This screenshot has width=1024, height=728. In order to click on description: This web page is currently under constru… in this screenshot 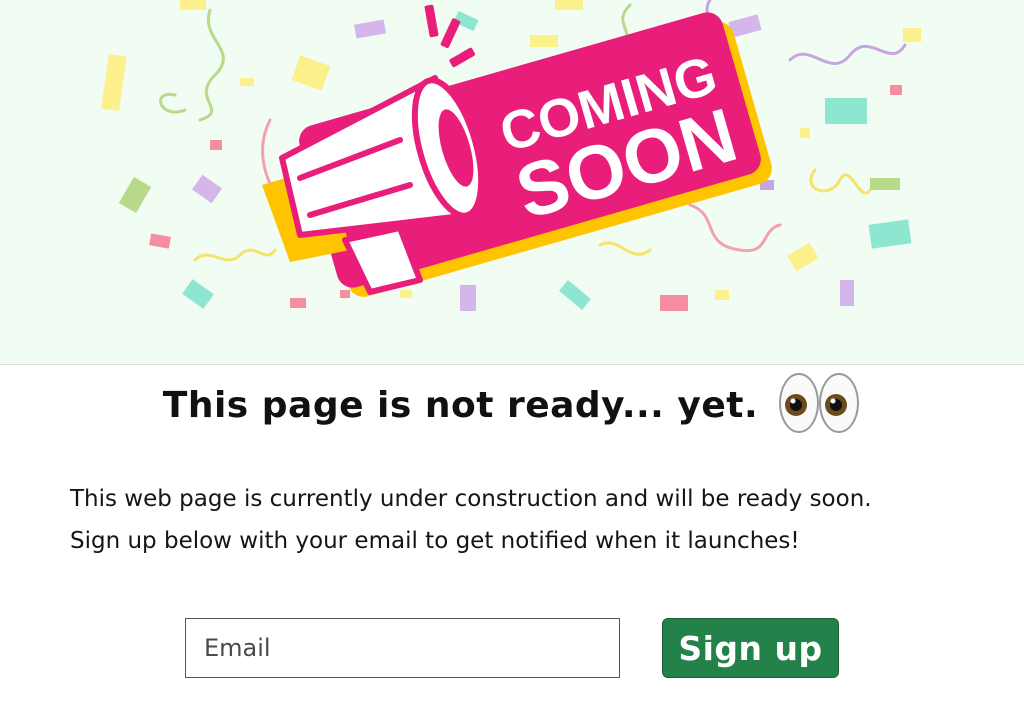, I will do `click(530, 520)`.